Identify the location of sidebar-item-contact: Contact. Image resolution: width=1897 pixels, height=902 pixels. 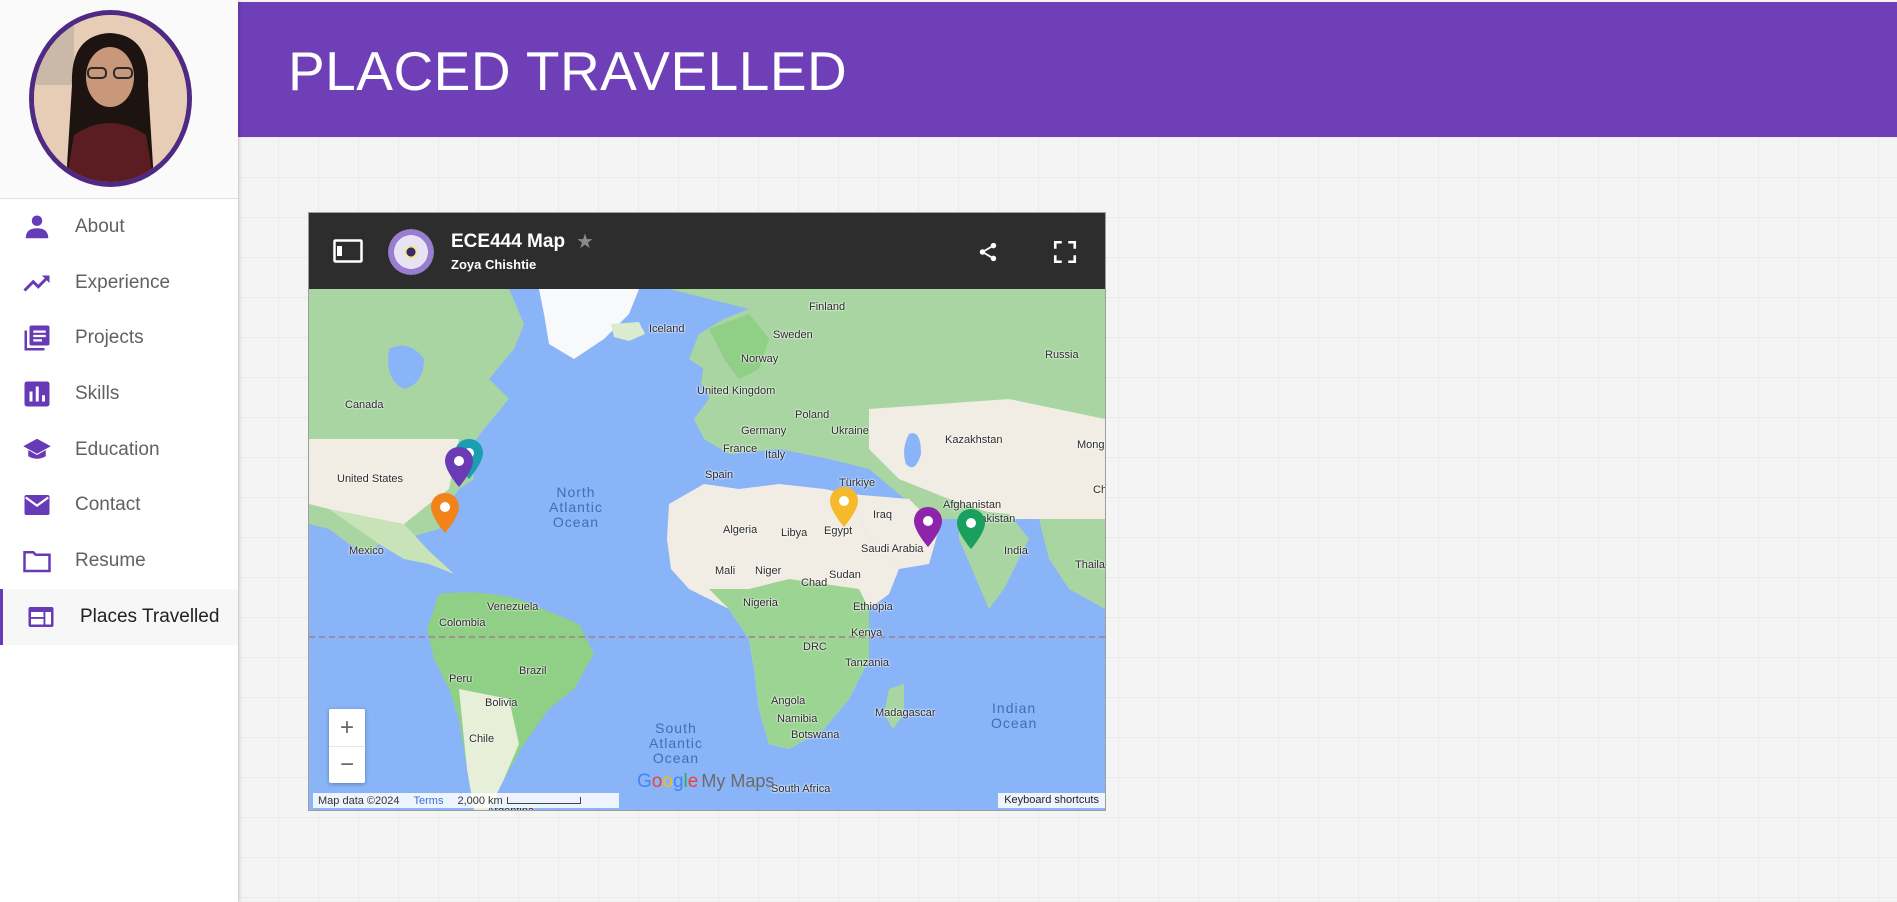
(119, 505).